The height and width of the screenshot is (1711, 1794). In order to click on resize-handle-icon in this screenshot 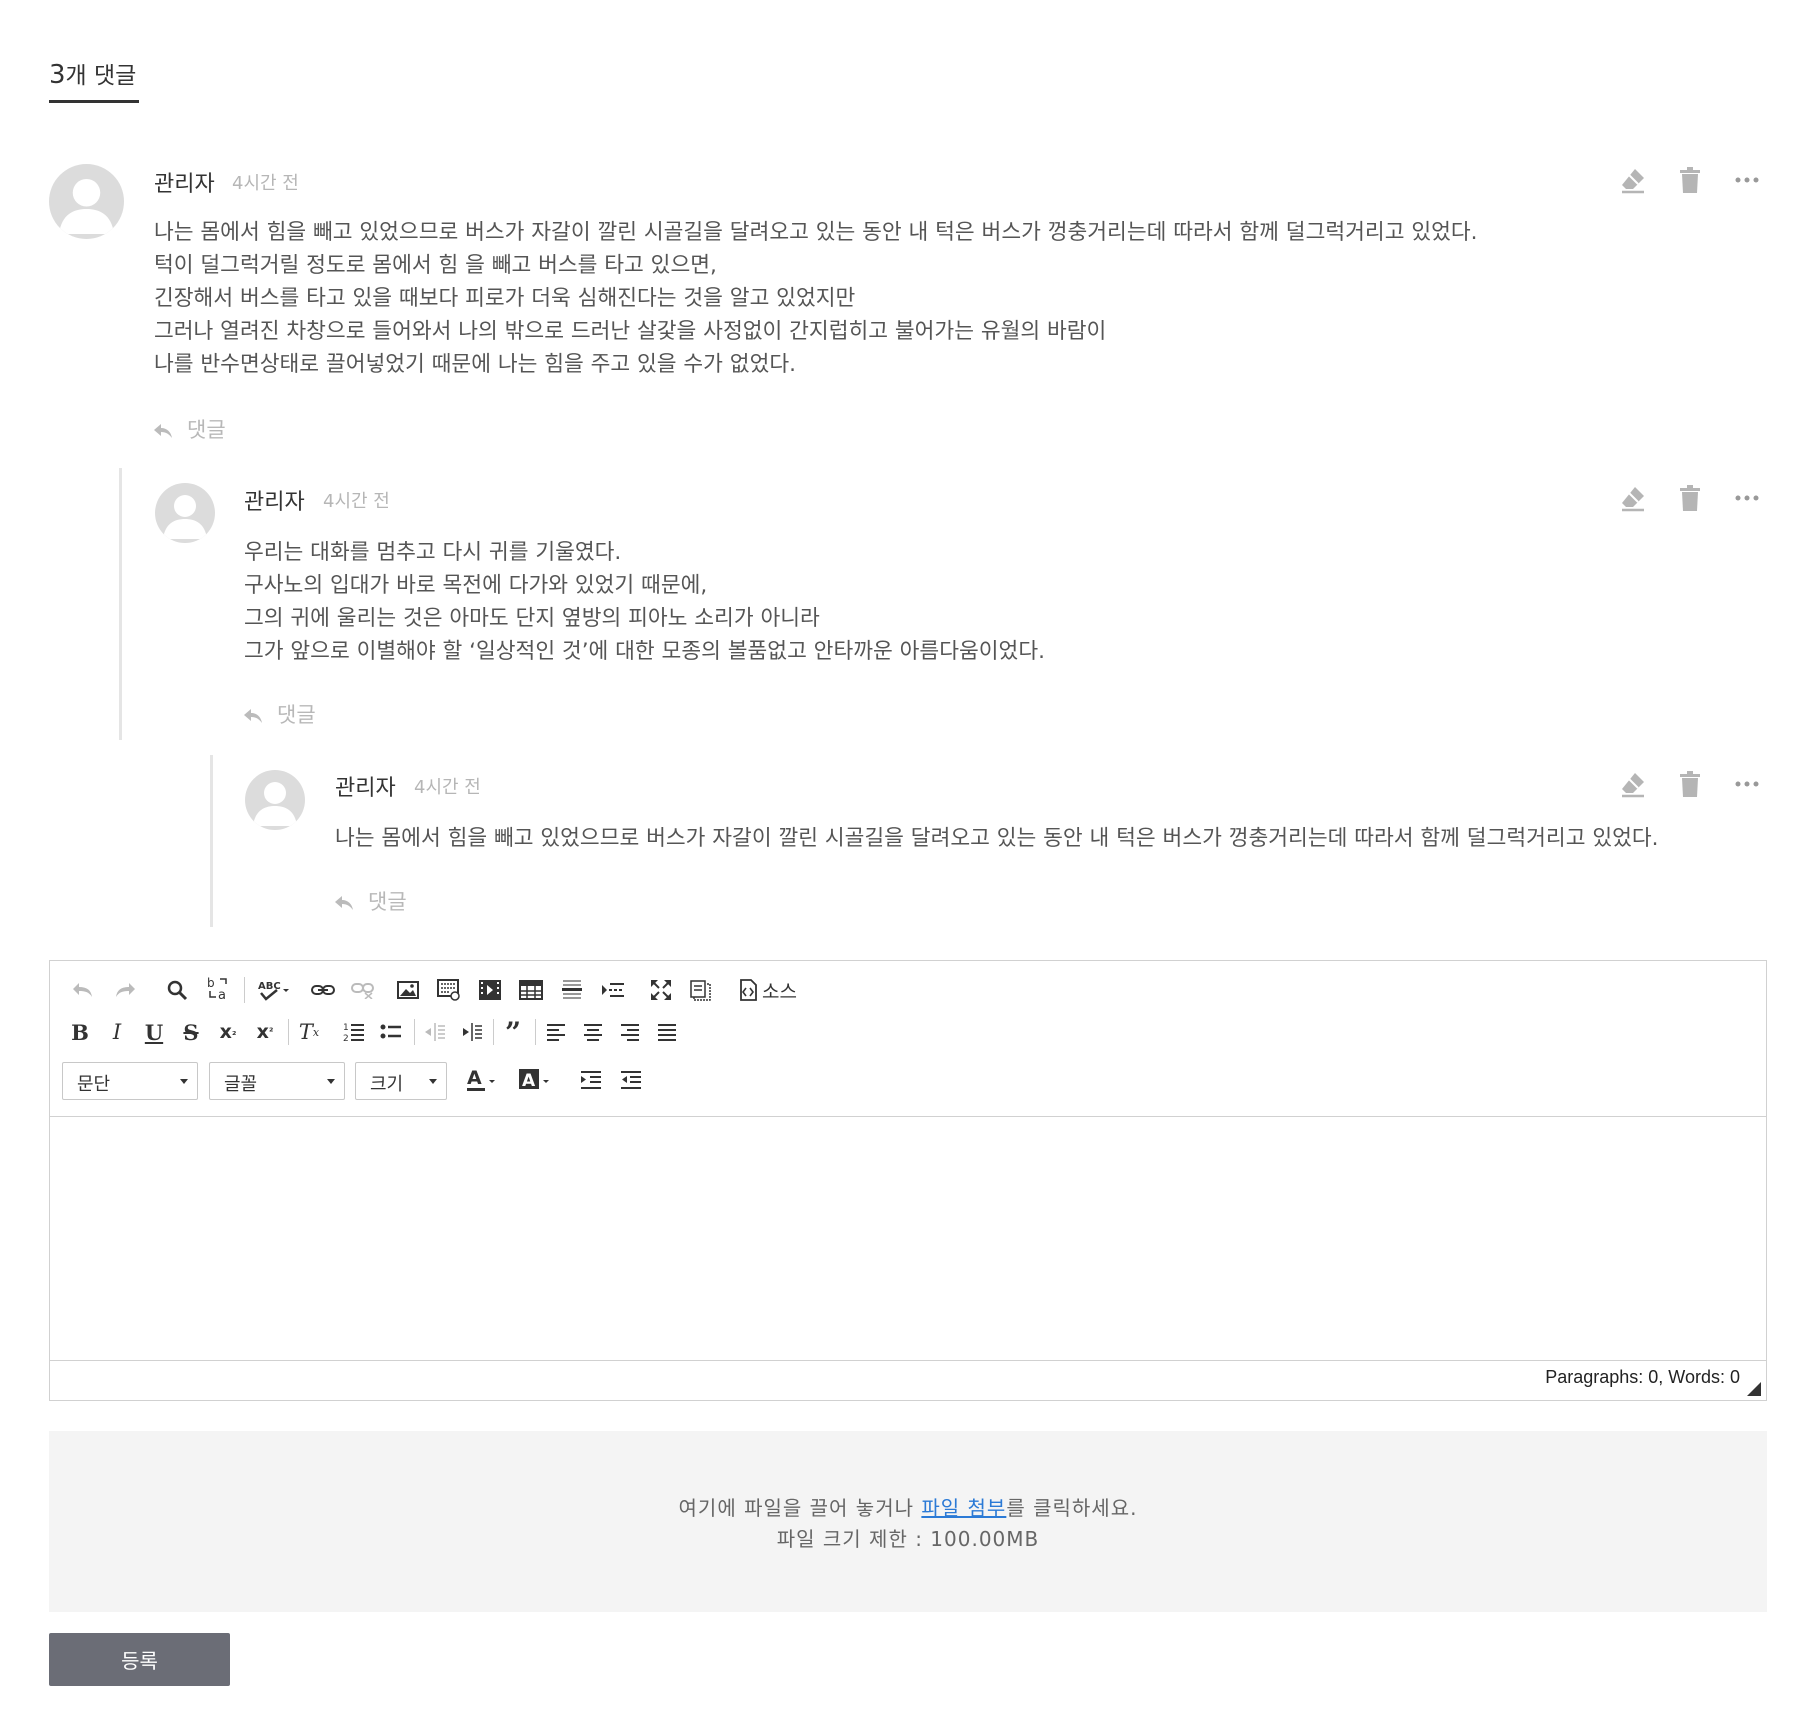, I will do `click(1754, 1389)`.